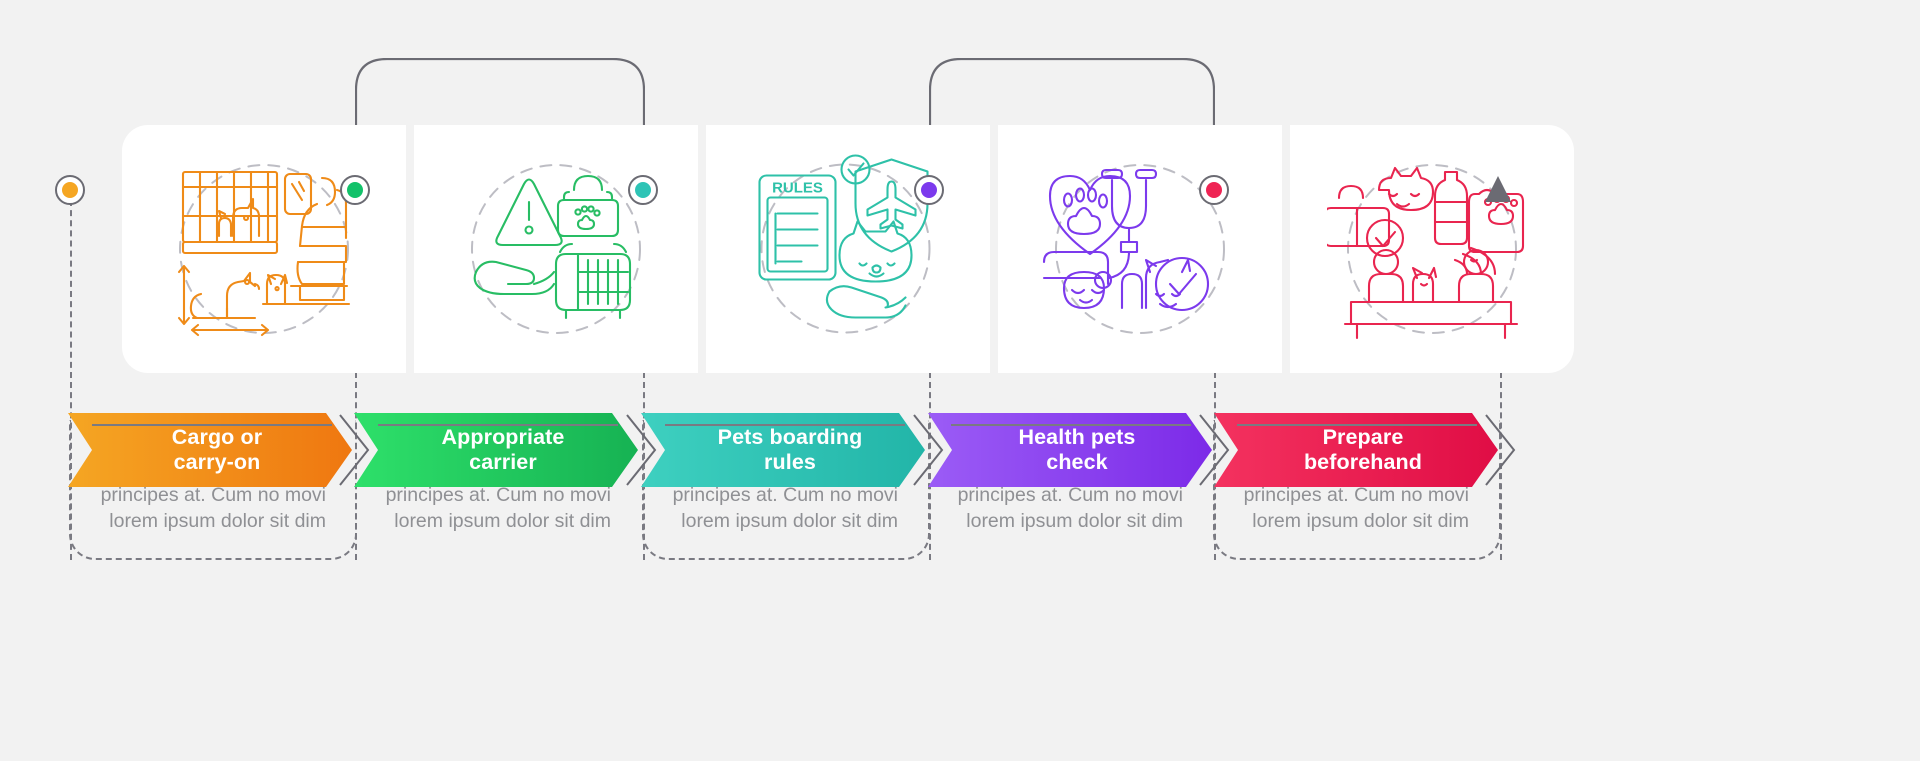 The width and height of the screenshot is (1920, 761). Describe the element at coordinates (1363, 449) in the screenshot. I see `step-banner-label-5: Prepare beforehand` at that location.